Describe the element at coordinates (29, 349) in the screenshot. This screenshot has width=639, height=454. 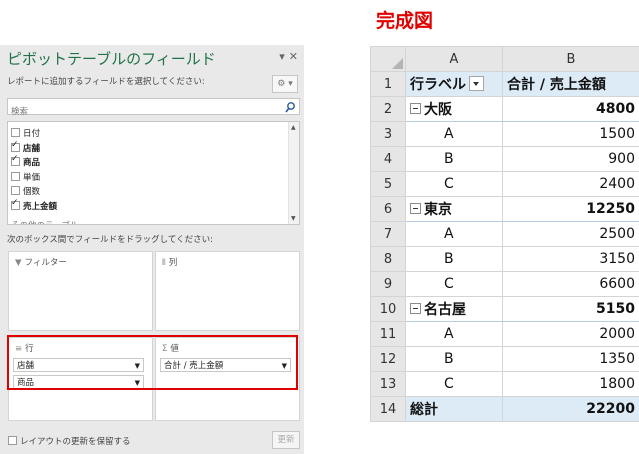
I see `rows-area-label: 行` at that location.